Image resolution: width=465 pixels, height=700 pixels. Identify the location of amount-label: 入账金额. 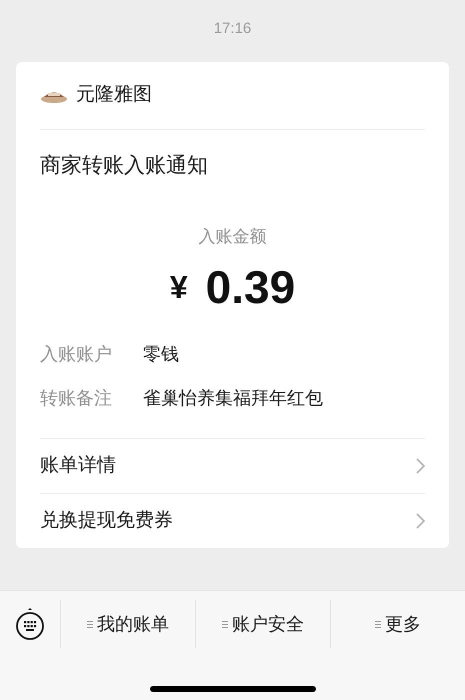
(232, 237).